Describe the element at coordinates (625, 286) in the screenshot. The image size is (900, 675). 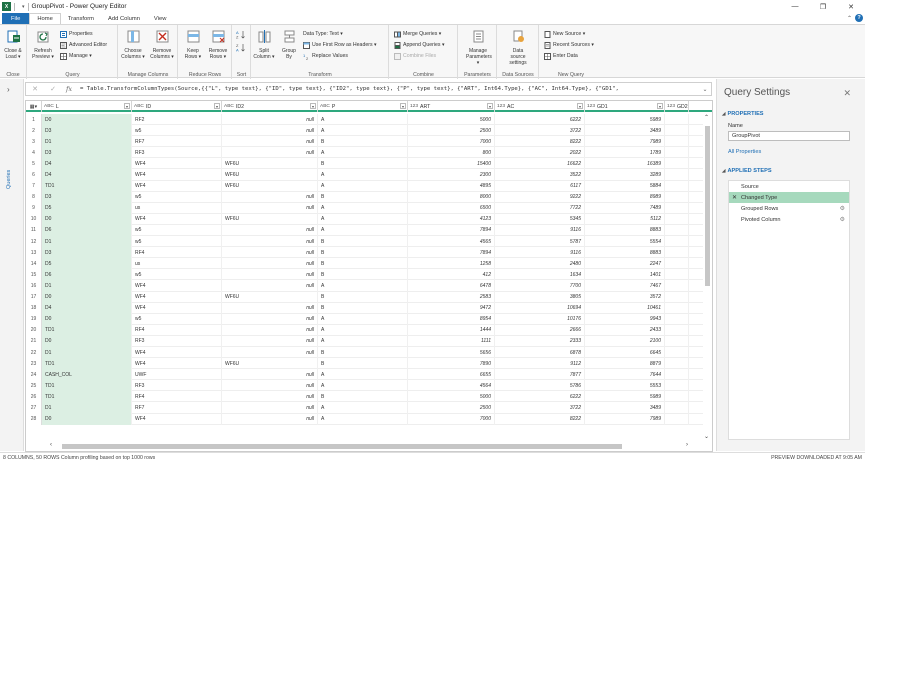
I see `table-cell: 7467` at that location.